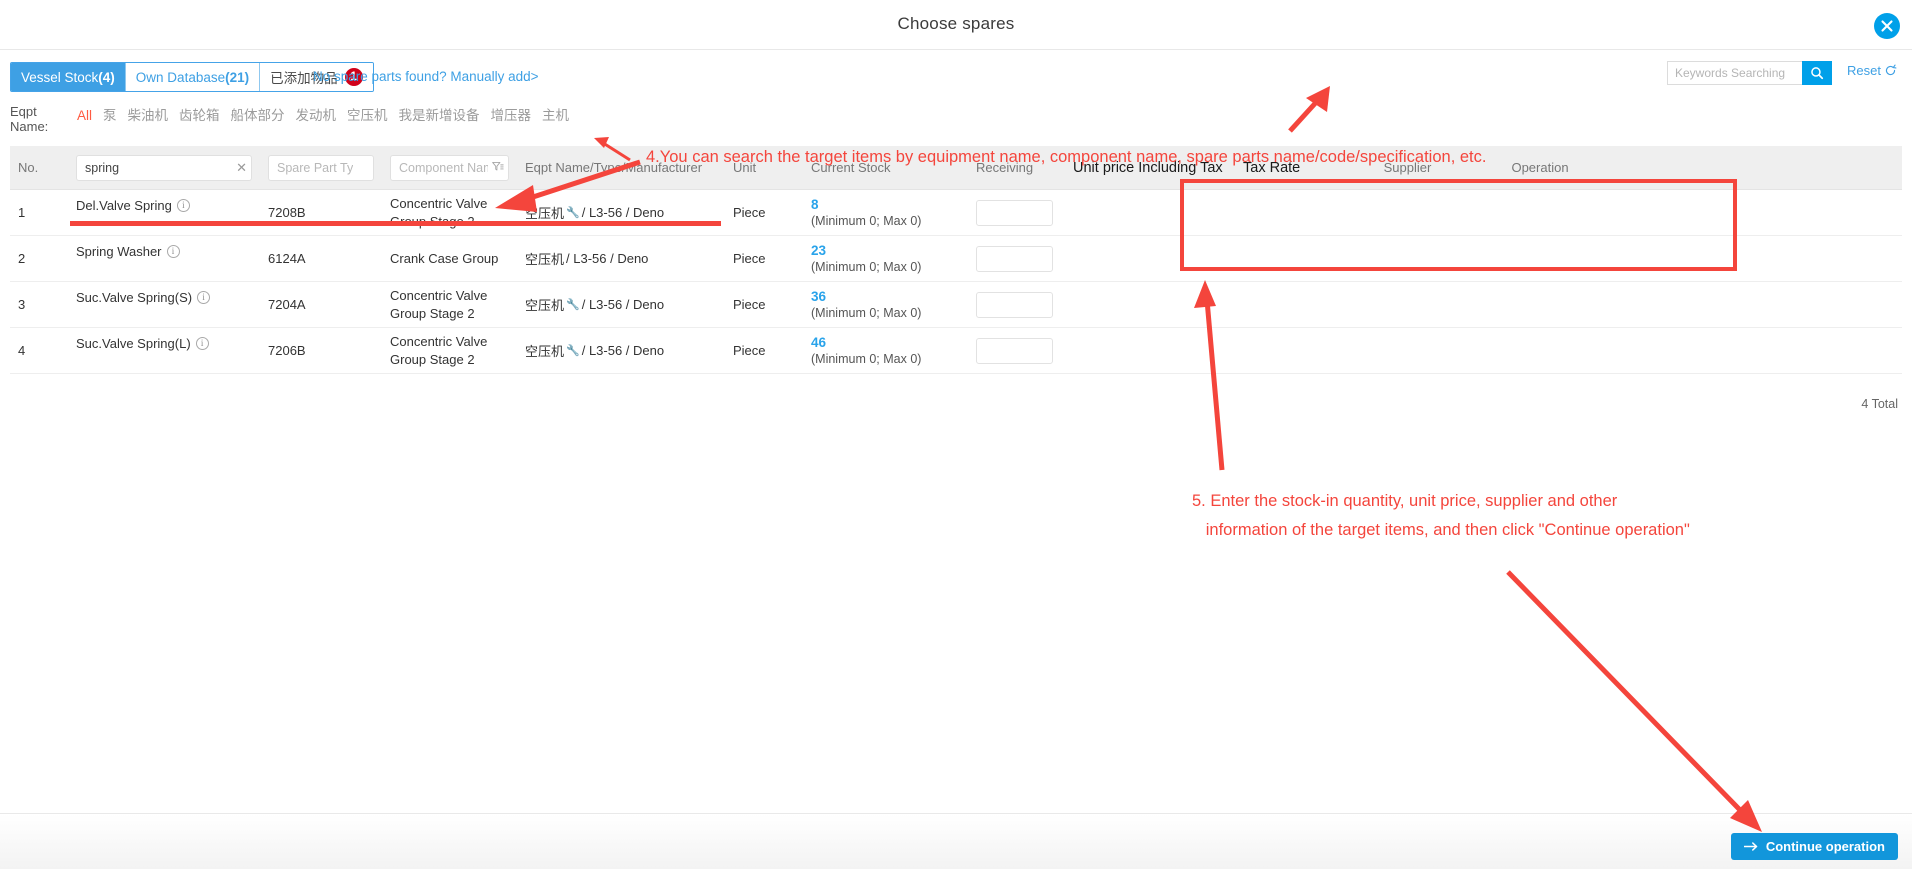 The height and width of the screenshot is (869, 1912). What do you see at coordinates (815, 204) in the screenshot?
I see `stock-quantity: 8` at bounding box center [815, 204].